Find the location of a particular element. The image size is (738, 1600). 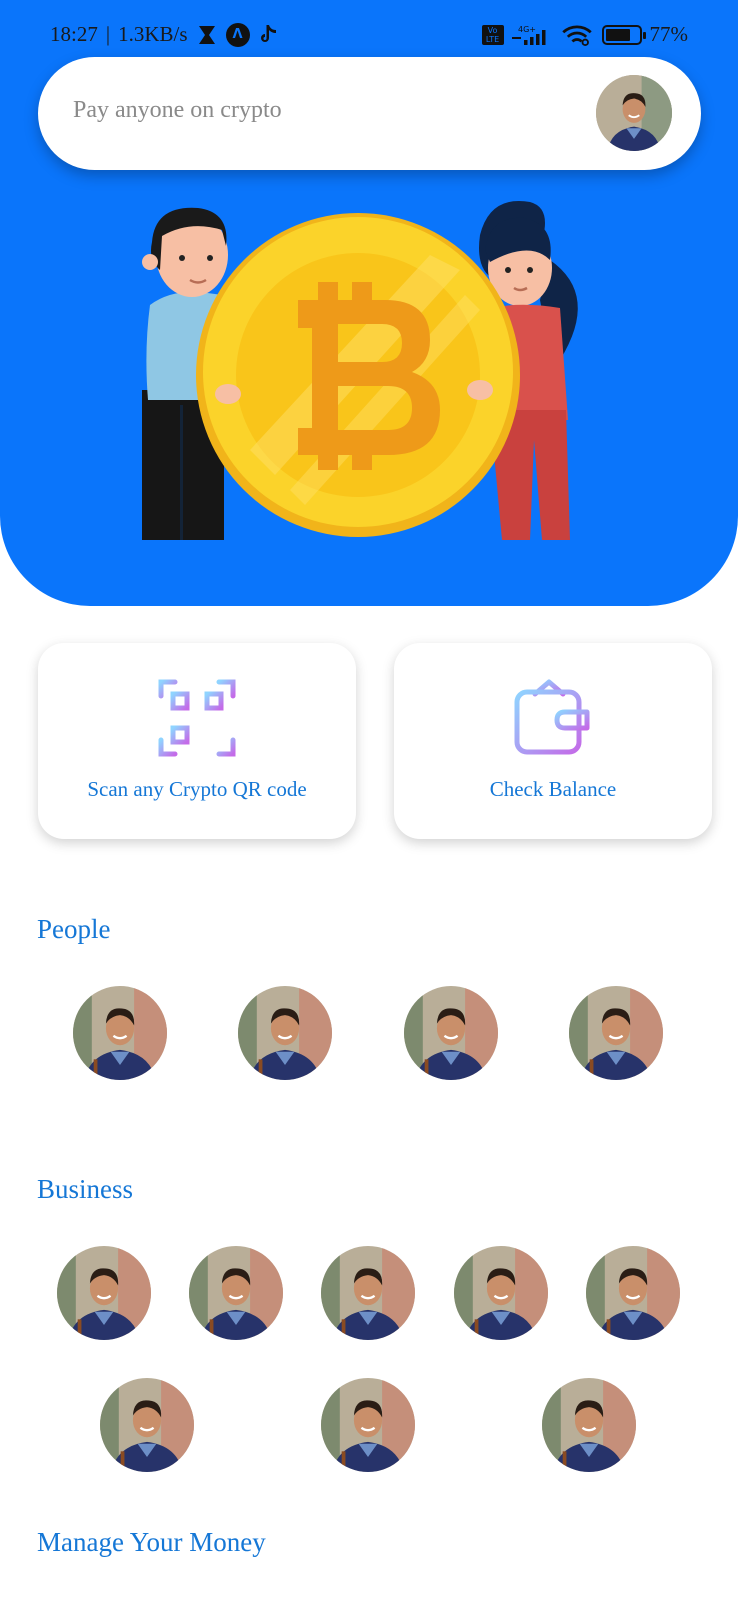

search-placeholder: Pay anyone on crypto is located at coordinates (177, 110).